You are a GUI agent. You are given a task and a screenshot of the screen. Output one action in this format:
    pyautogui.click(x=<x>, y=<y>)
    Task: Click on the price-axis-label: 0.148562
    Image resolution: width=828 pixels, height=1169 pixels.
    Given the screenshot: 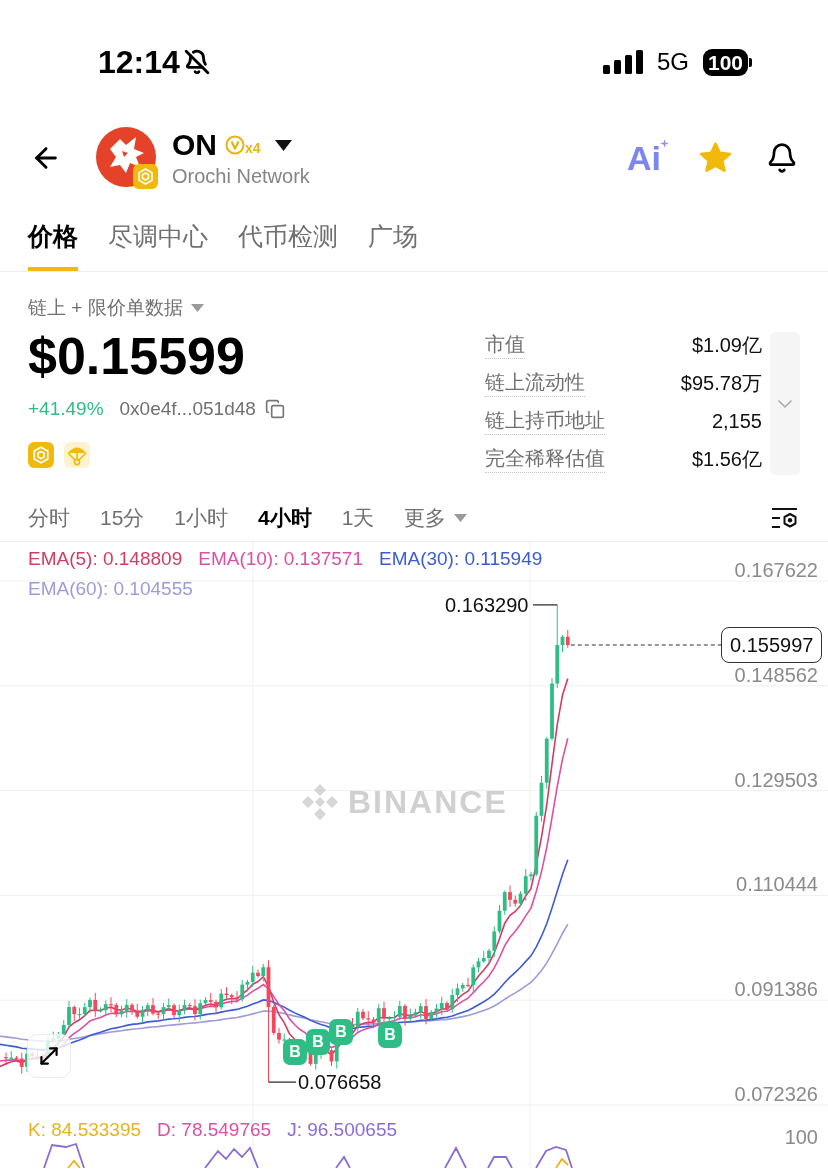 What is the action you would take?
    pyautogui.click(x=776, y=675)
    